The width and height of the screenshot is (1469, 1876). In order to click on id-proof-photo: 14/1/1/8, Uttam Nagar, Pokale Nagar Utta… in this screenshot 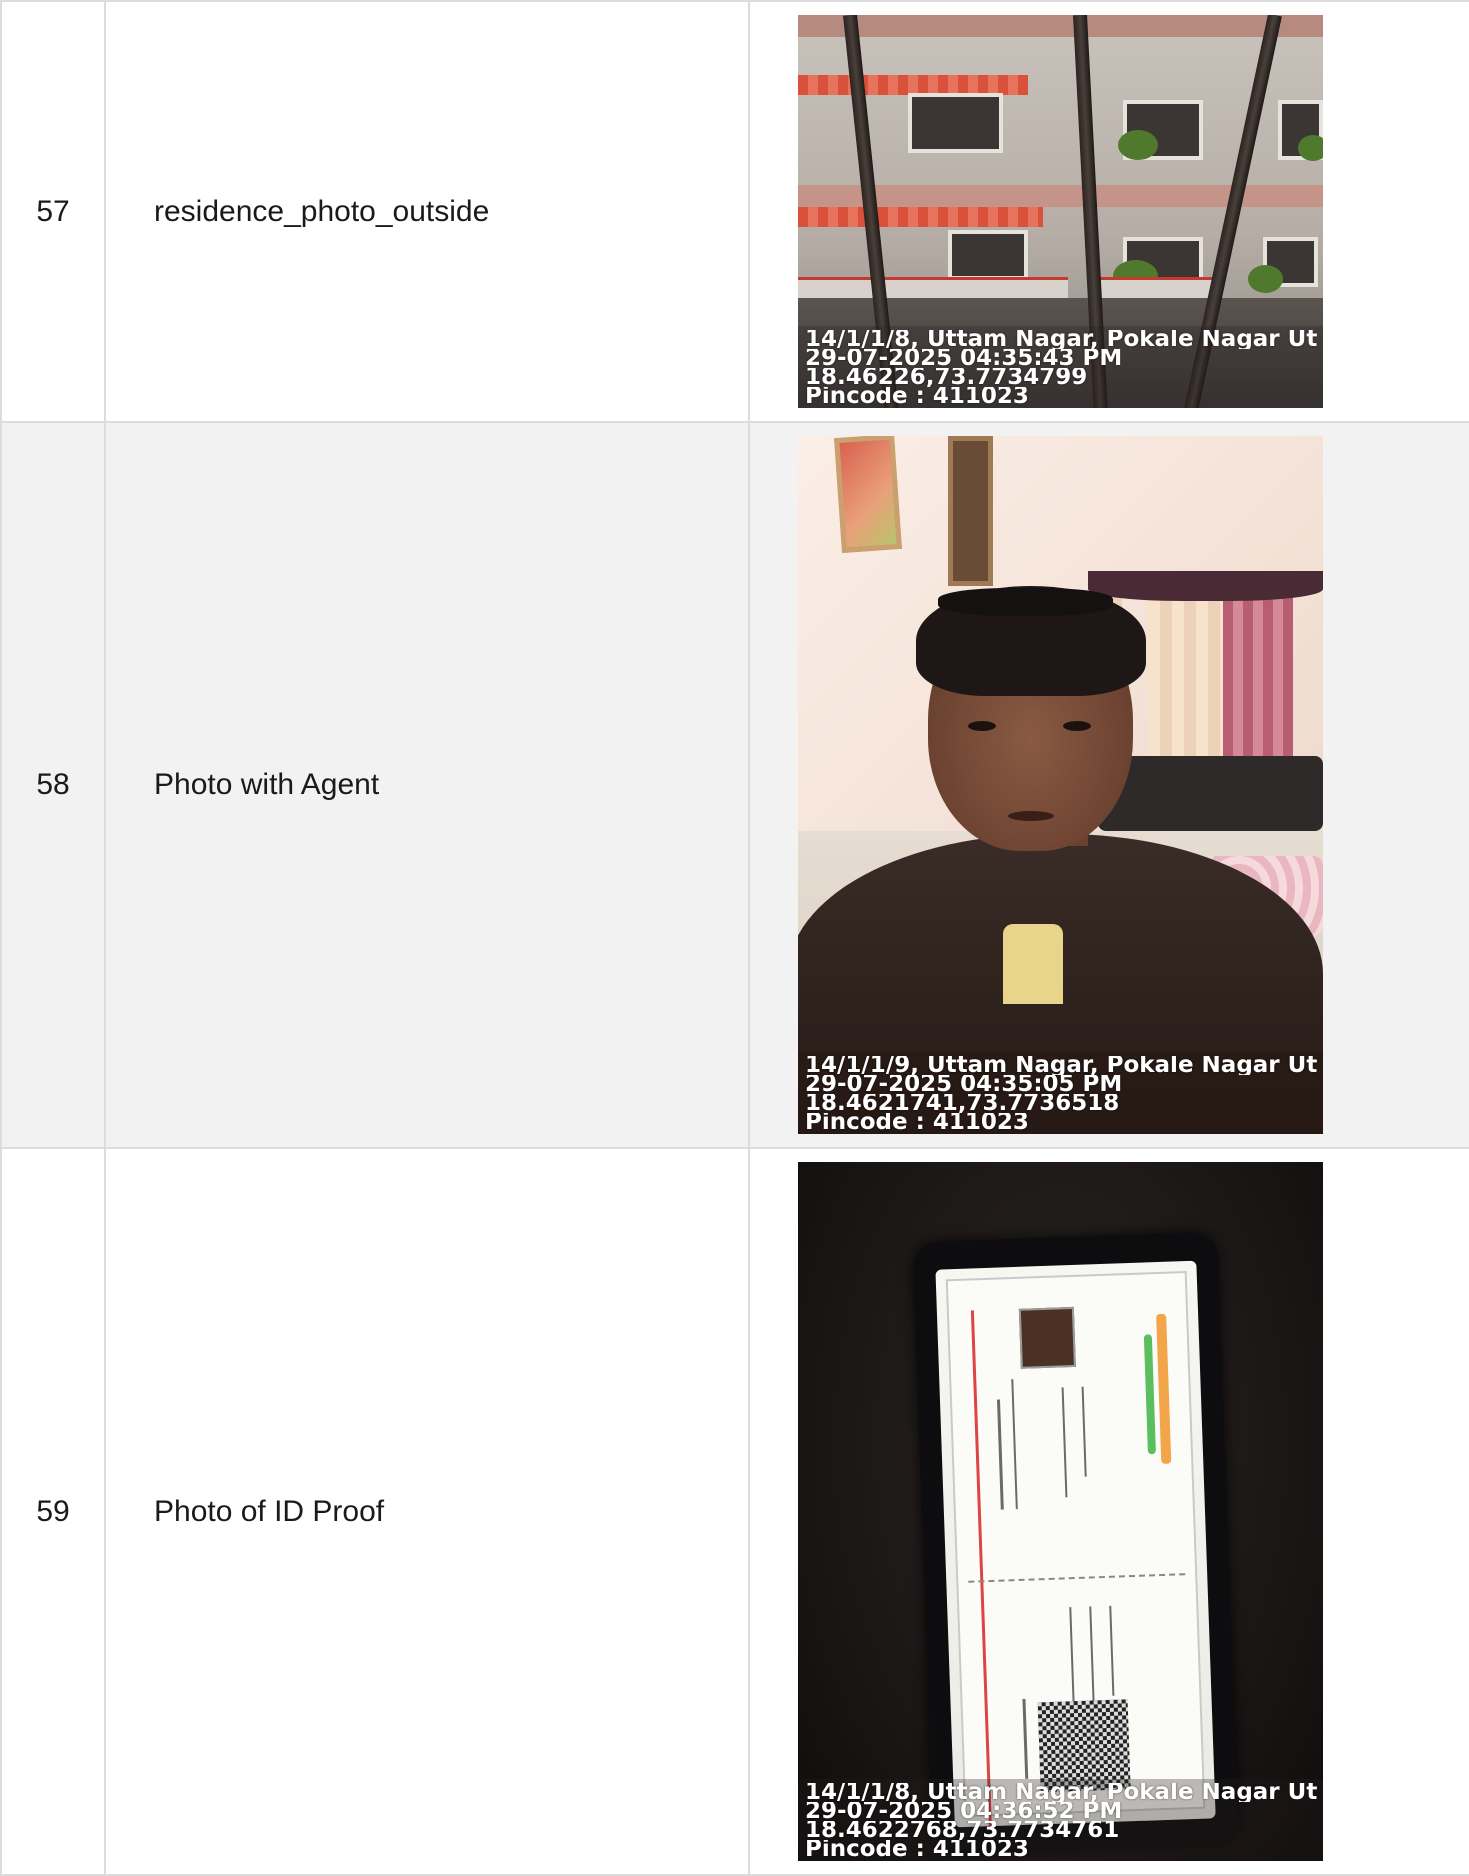, I will do `click(1060, 1511)`.